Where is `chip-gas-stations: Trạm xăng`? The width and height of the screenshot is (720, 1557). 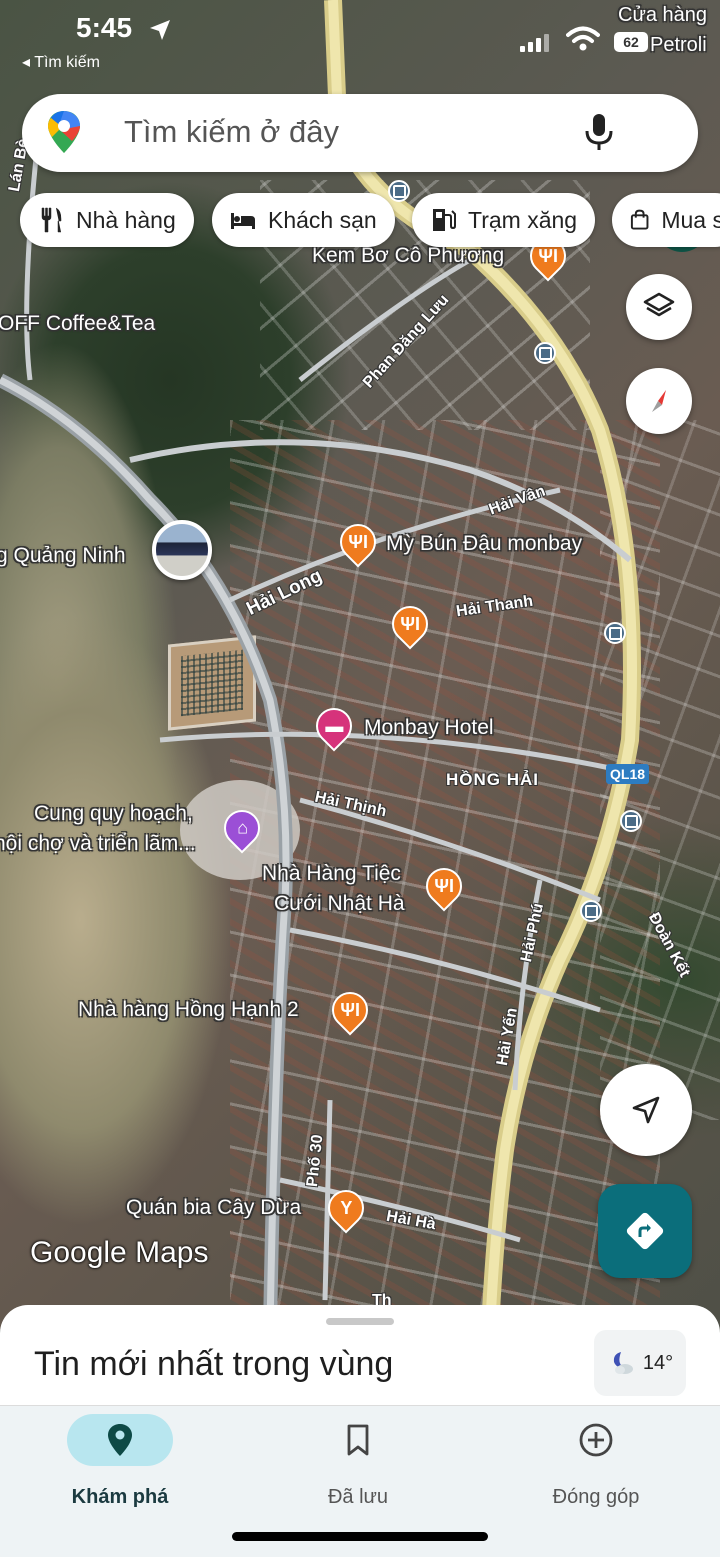 chip-gas-stations: Trạm xăng is located at coordinates (504, 220).